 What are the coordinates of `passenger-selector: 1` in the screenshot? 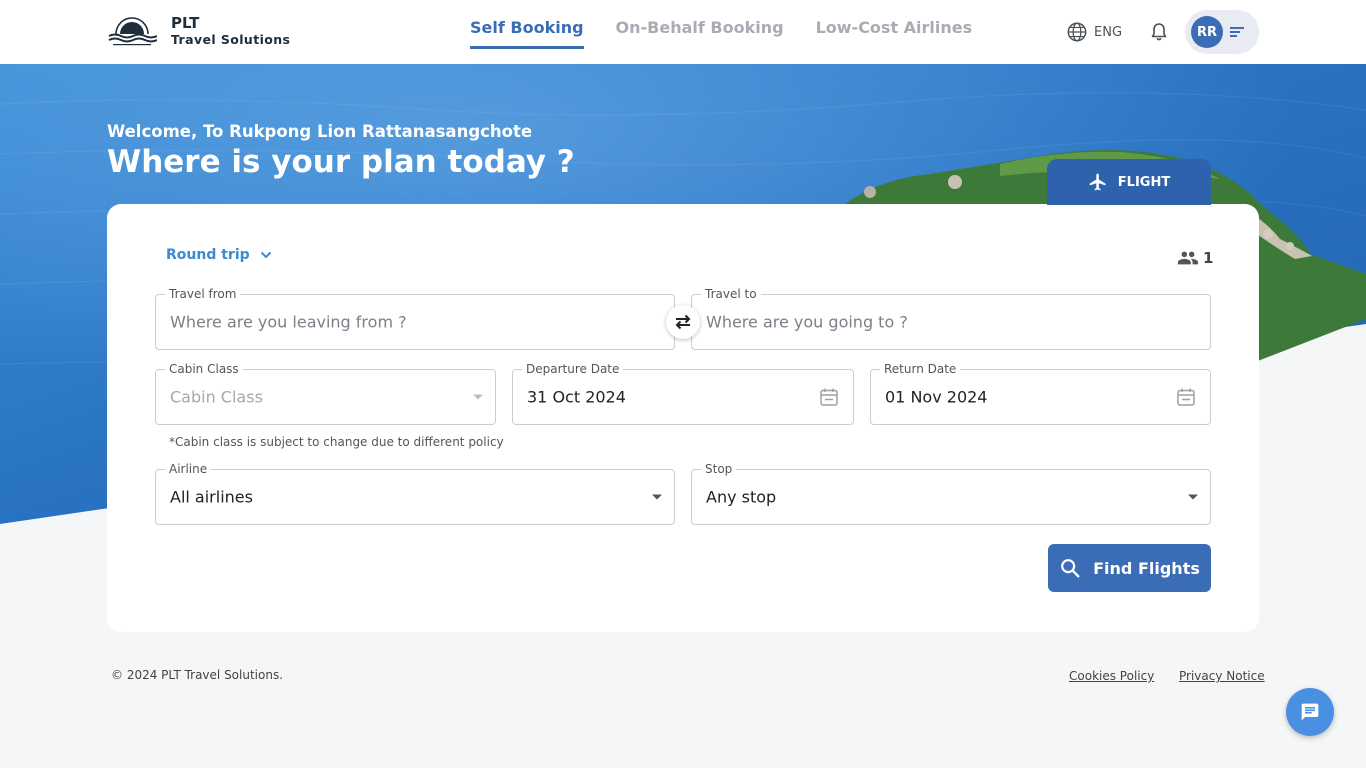 It's located at (1195, 258).